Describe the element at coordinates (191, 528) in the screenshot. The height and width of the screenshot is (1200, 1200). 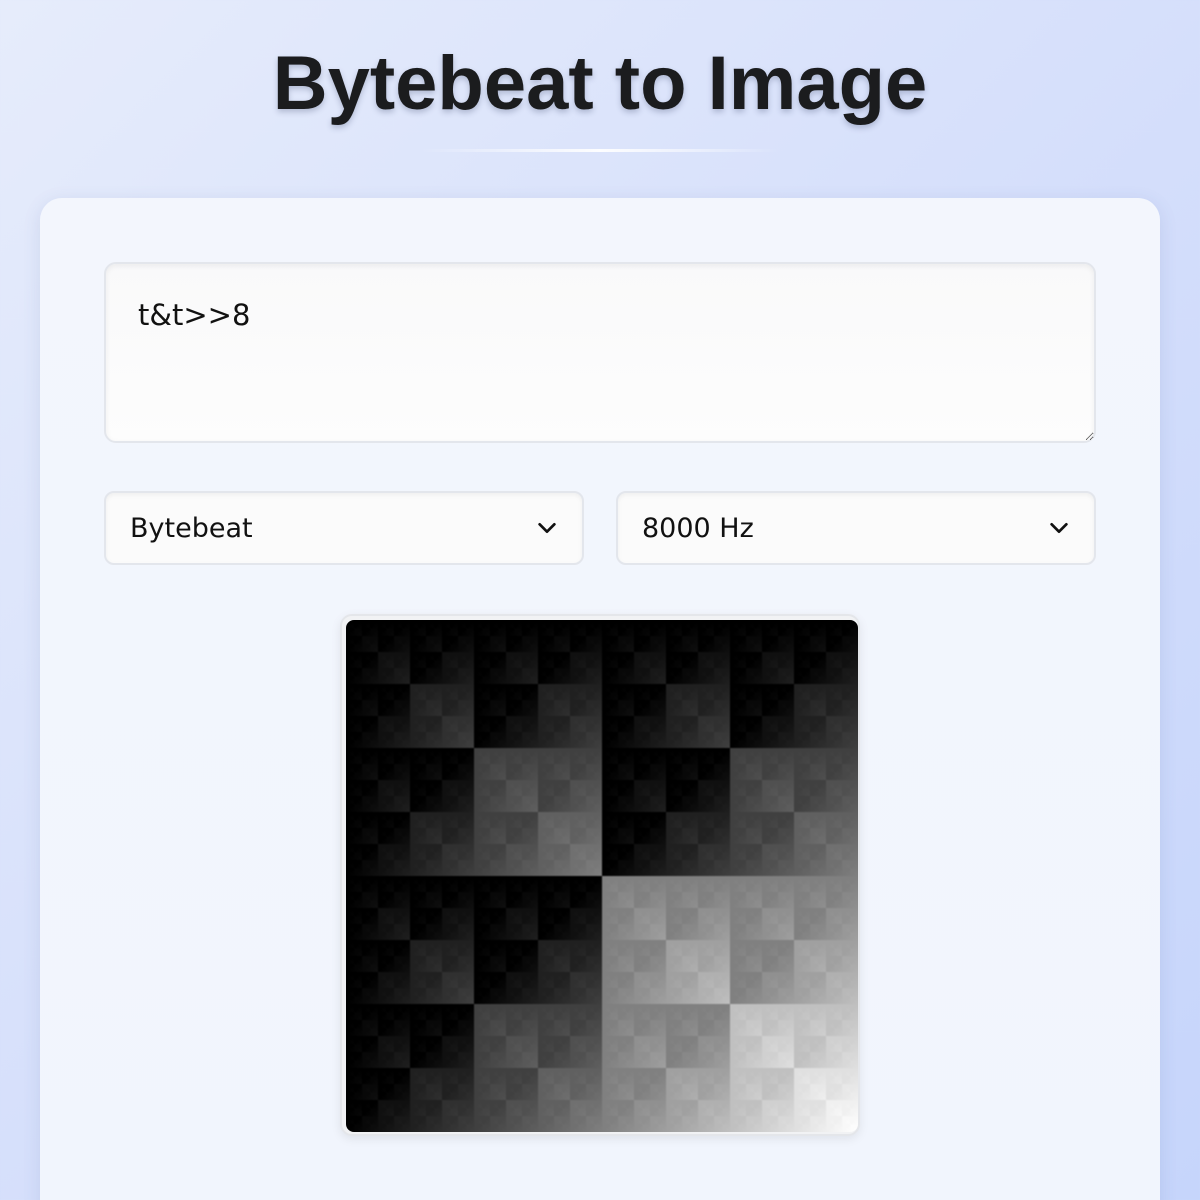
I see `mode-select-value: Bytebeat` at that location.